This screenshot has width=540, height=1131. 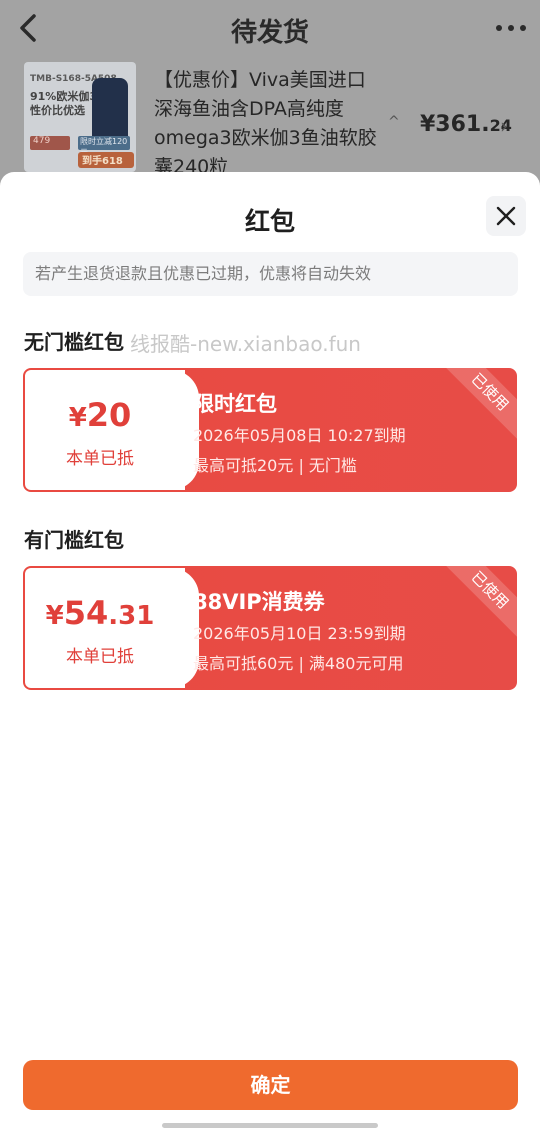 I want to click on caret-up-icon: ^, so click(x=394, y=122).